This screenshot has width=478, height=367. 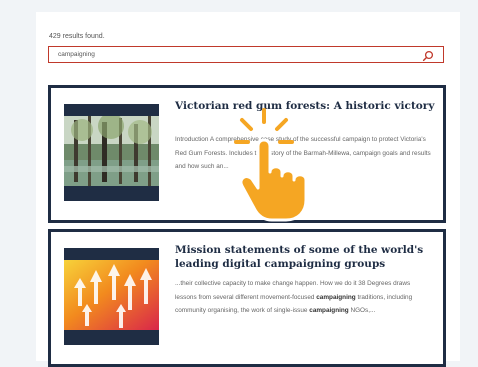 What do you see at coordinates (246, 54) in the screenshot?
I see `search-input: campaigning` at bounding box center [246, 54].